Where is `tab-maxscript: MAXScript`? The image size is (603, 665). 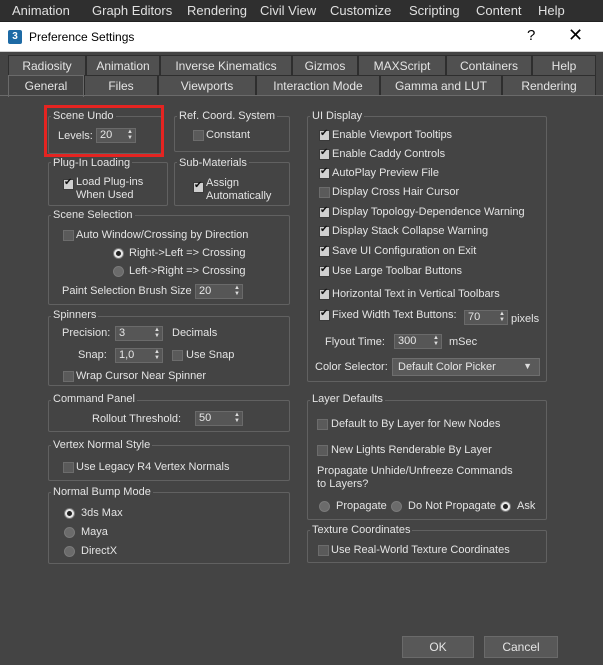 tab-maxscript: MAXScript is located at coordinates (402, 65).